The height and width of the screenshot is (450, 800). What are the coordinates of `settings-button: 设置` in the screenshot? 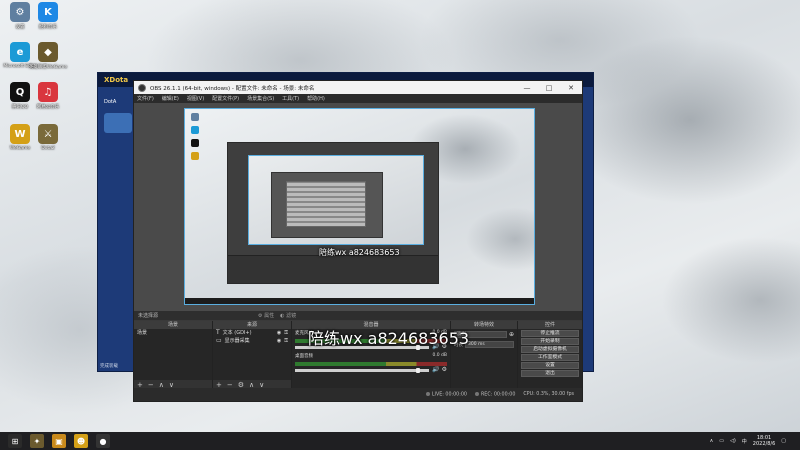 It's located at (550, 365).